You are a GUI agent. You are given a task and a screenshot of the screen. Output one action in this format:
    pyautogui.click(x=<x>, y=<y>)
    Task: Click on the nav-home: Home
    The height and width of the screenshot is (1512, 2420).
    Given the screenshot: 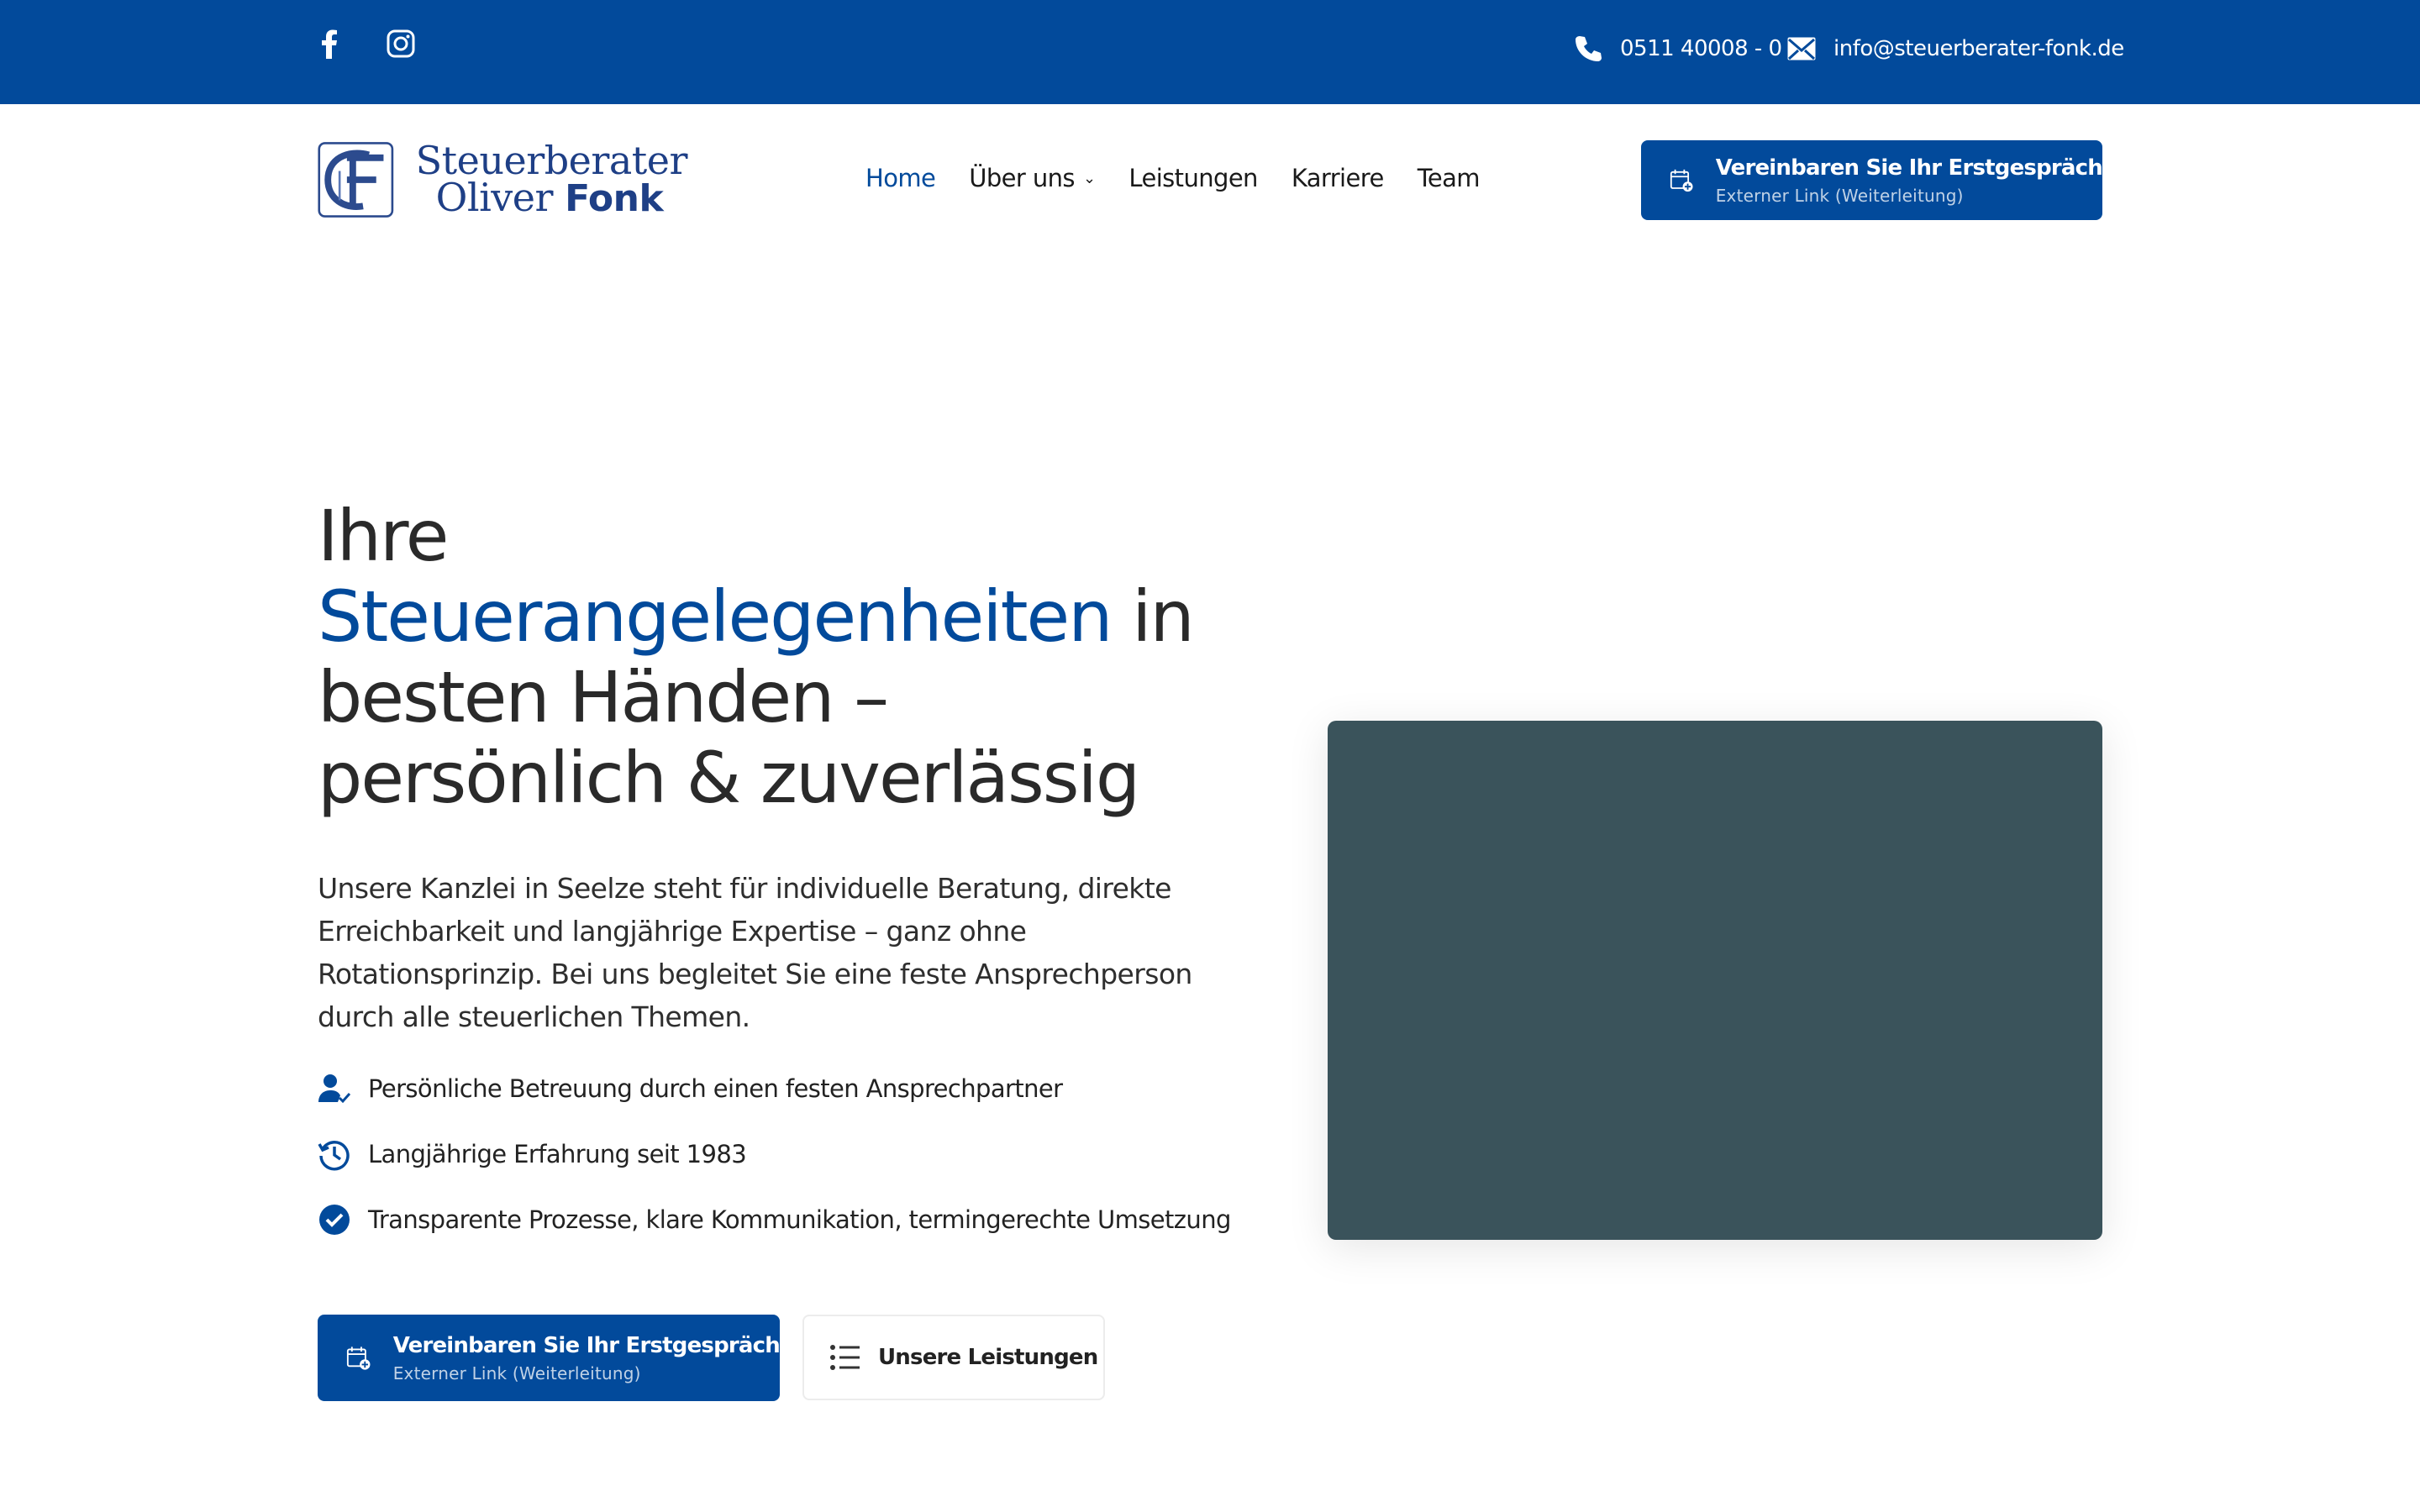 What is the action you would take?
    pyautogui.click(x=901, y=178)
    